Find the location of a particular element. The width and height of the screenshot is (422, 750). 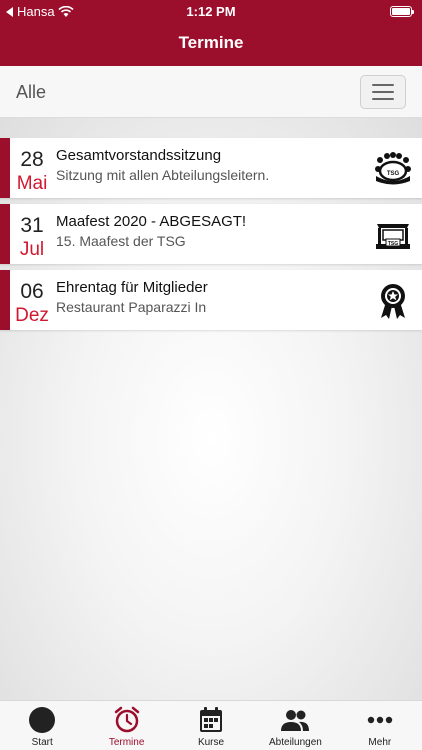

filter-bar: Alle is located at coordinates (211, 92).